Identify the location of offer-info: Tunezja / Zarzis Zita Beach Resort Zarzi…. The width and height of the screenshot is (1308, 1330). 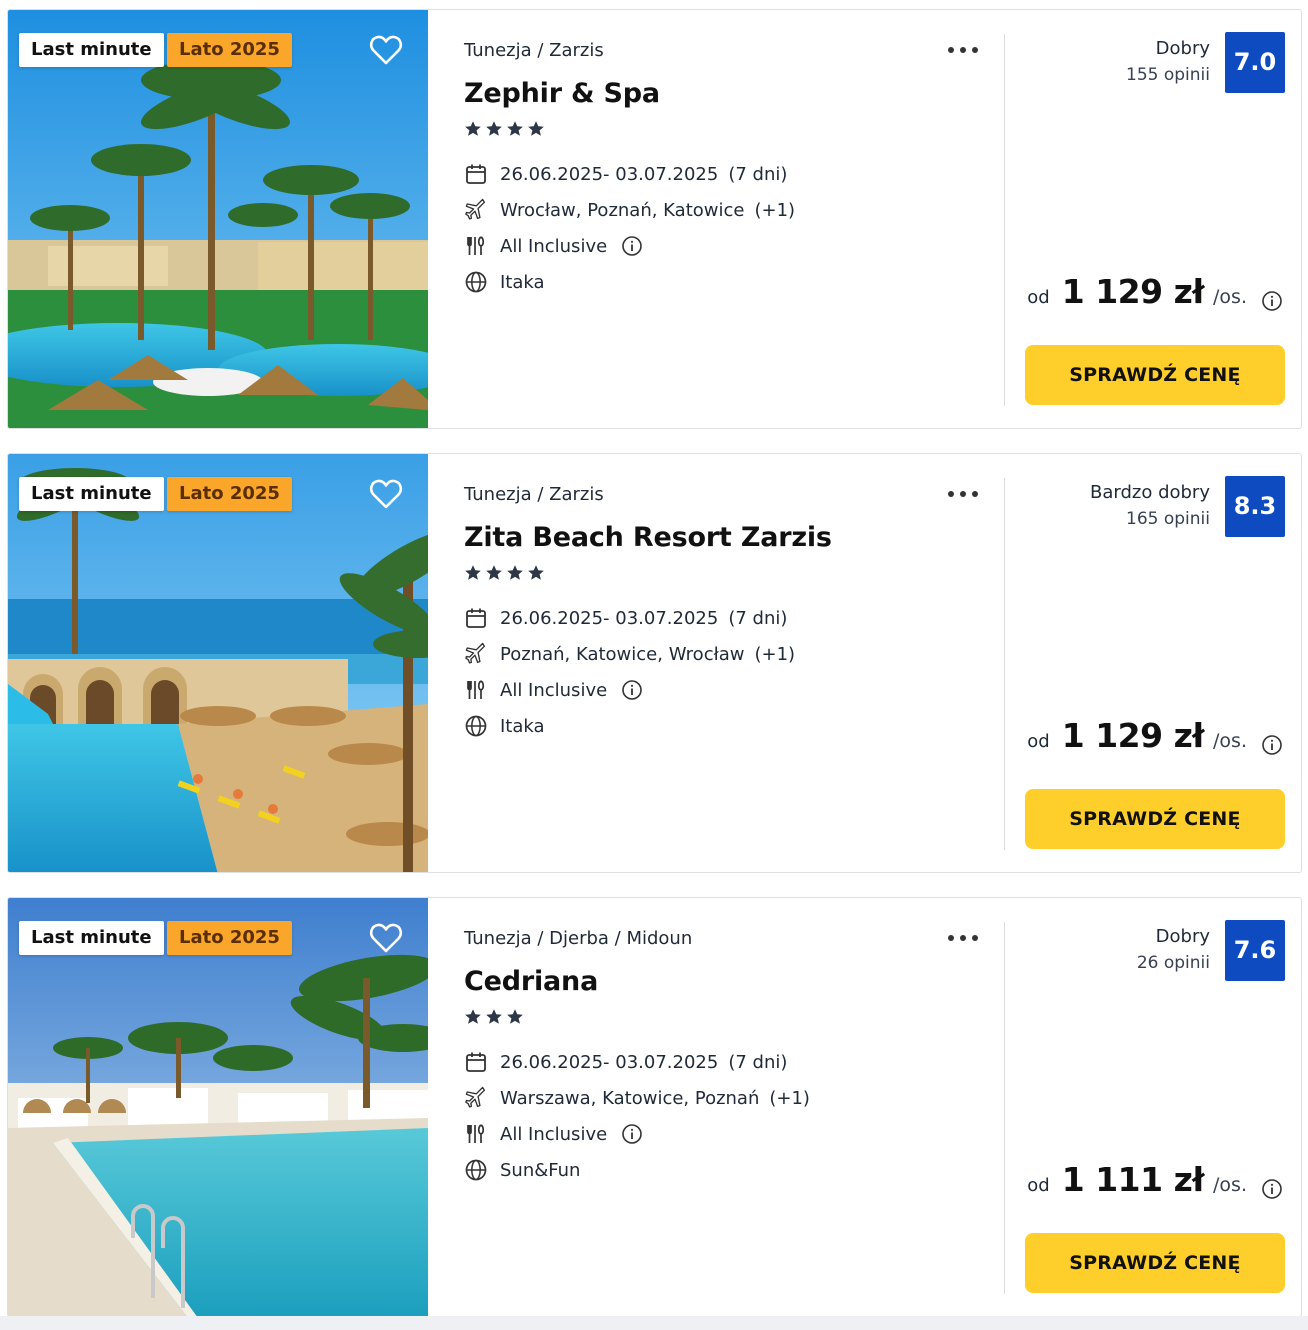
(716, 663).